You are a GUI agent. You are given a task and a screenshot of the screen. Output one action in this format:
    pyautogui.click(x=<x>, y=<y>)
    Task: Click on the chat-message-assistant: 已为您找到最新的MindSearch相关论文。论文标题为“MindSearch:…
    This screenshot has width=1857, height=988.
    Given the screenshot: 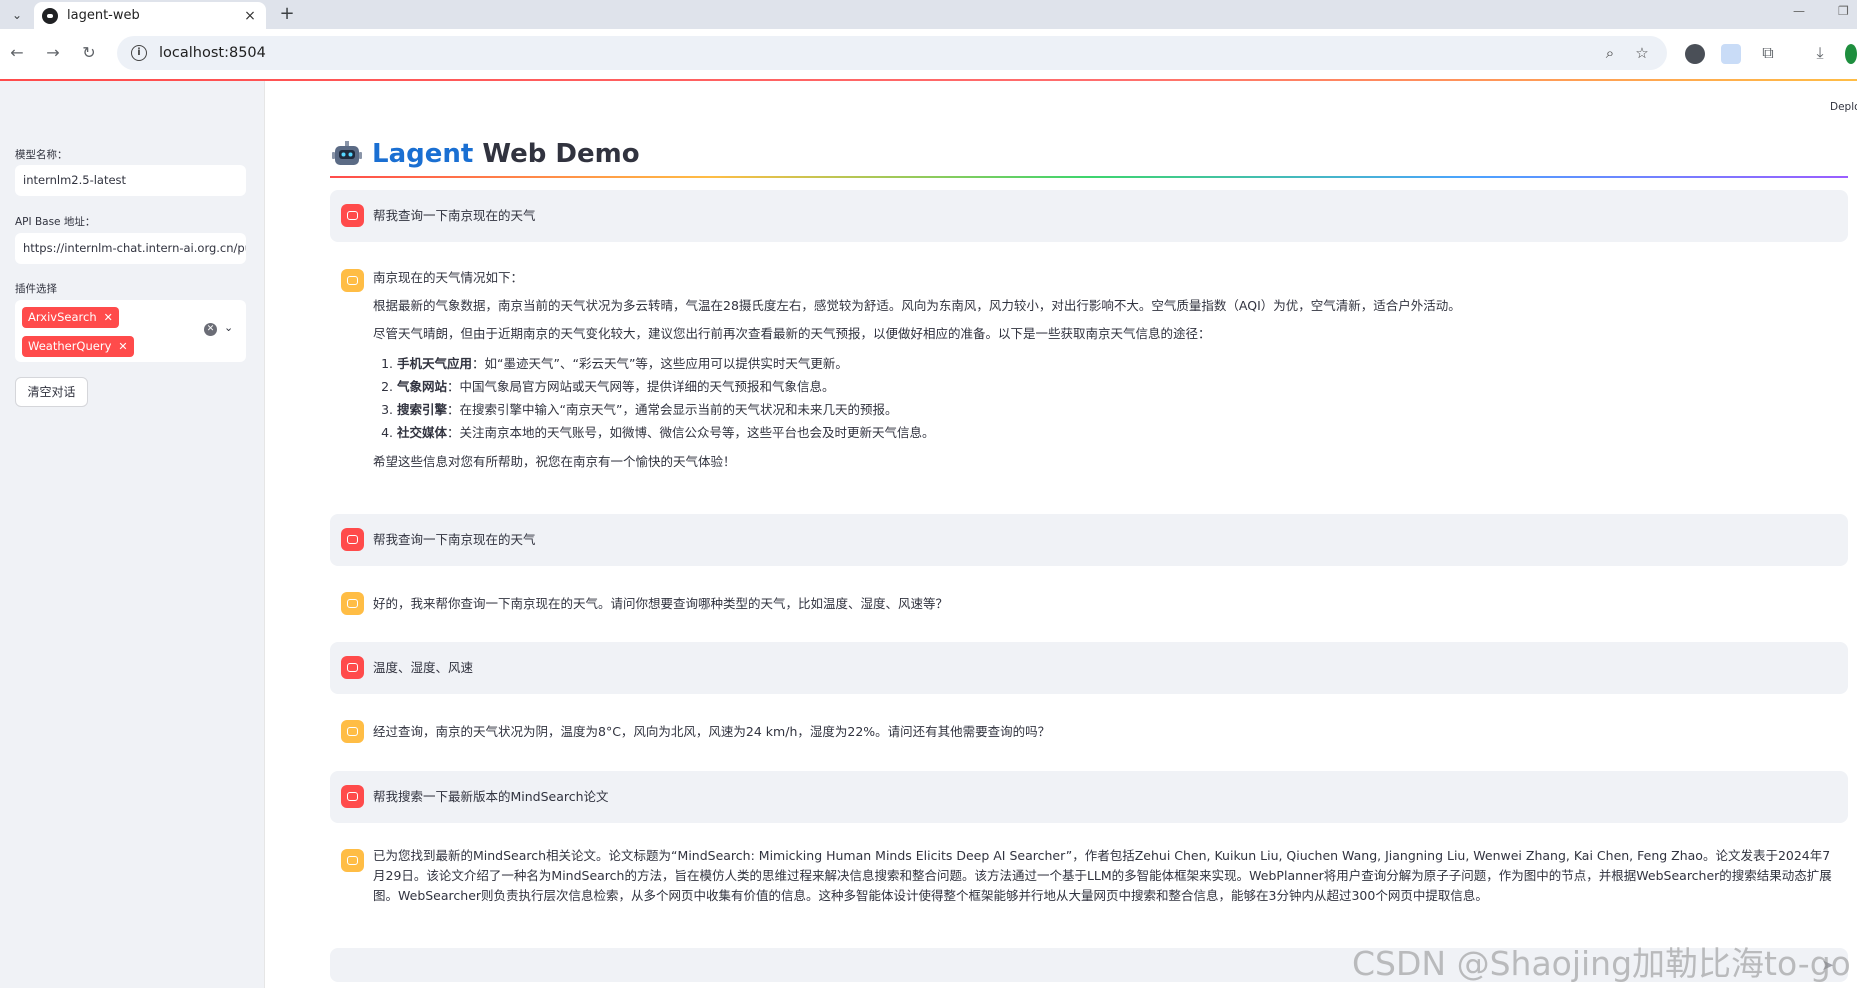 What is the action you would take?
    pyautogui.click(x=1089, y=878)
    